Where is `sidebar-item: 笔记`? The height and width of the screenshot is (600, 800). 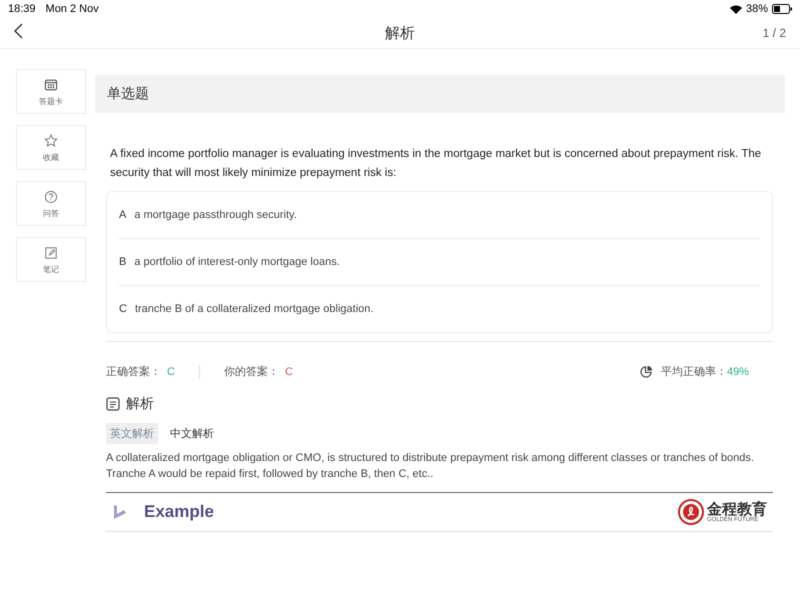
sidebar-item: 笔记 is located at coordinates (51, 259).